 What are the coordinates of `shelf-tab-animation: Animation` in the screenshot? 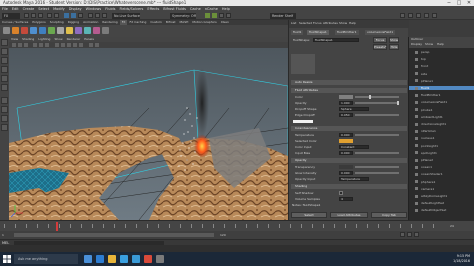 It's located at (90, 22).